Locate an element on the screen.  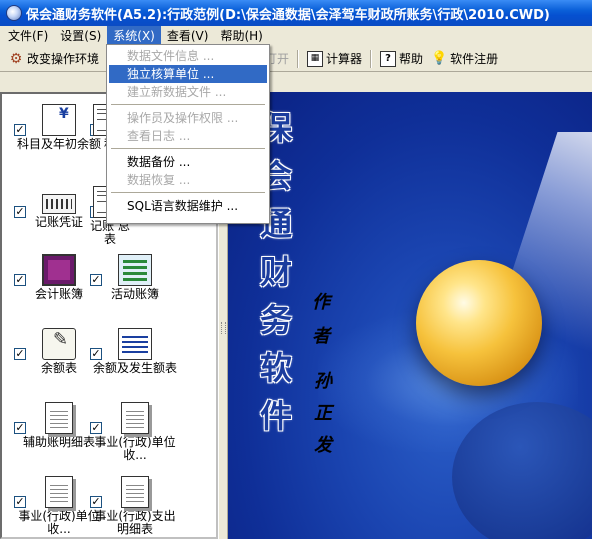
help-button: ? 帮助 is located at coordinates (401, 59).